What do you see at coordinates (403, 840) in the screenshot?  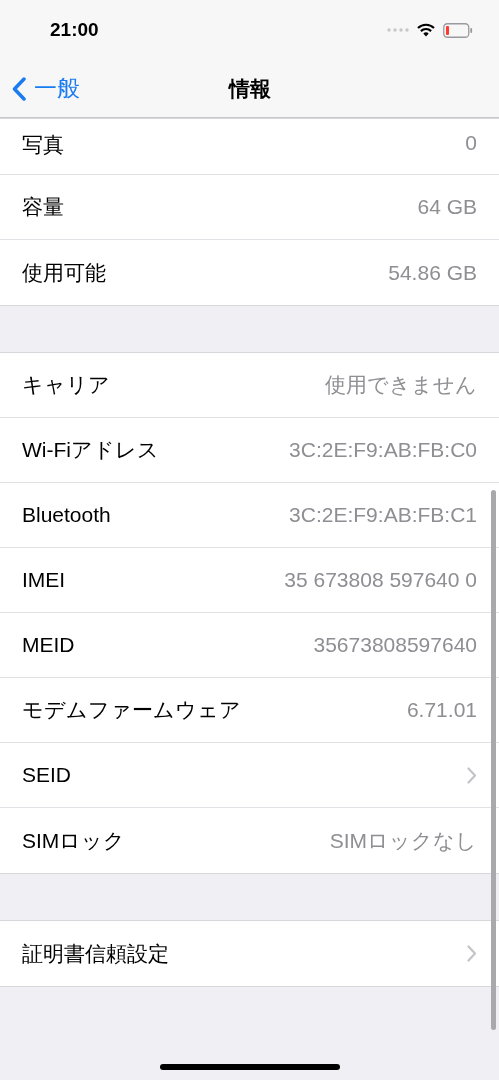 I see `row-value: SIMロックなし` at bounding box center [403, 840].